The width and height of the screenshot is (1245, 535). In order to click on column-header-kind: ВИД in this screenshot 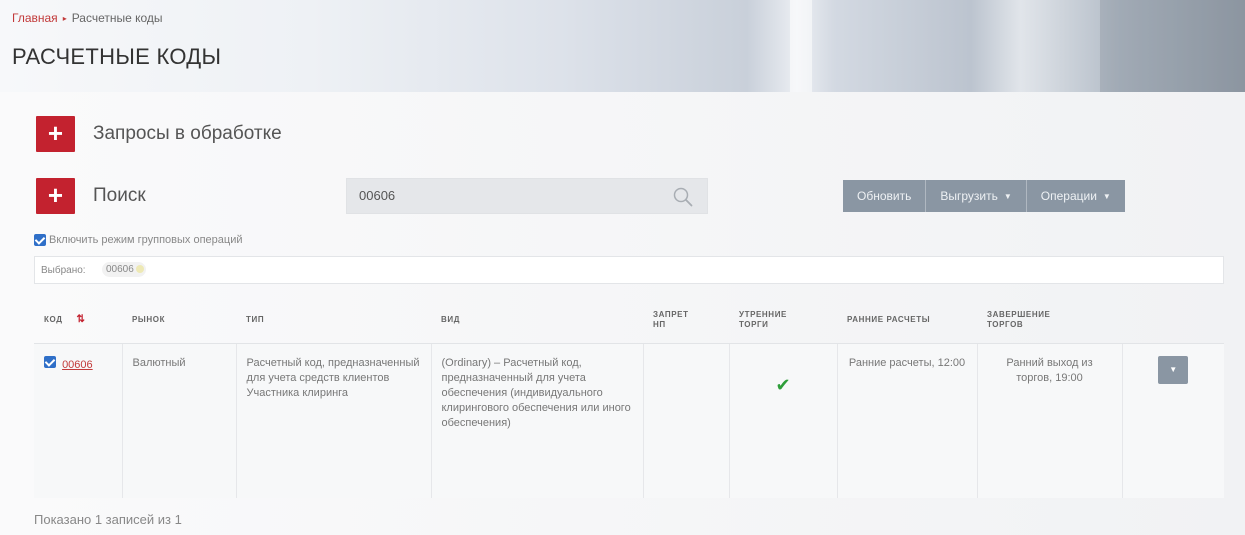, I will do `click(537, 320)`.